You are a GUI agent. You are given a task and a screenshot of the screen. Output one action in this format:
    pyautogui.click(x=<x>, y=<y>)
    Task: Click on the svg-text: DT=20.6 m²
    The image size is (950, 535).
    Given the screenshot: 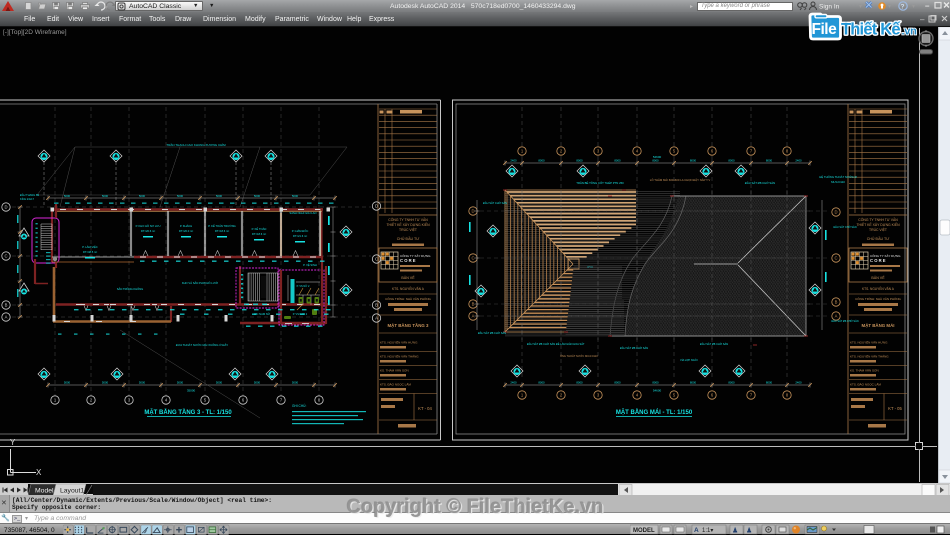 What is the action you would take?
    pyautogui.click(x=148, y=231)
    